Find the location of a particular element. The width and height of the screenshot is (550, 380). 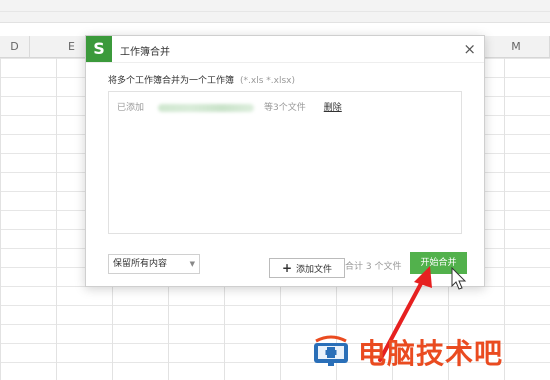

watermark: 电脑技术吧 is located at coordinates (423, 351).